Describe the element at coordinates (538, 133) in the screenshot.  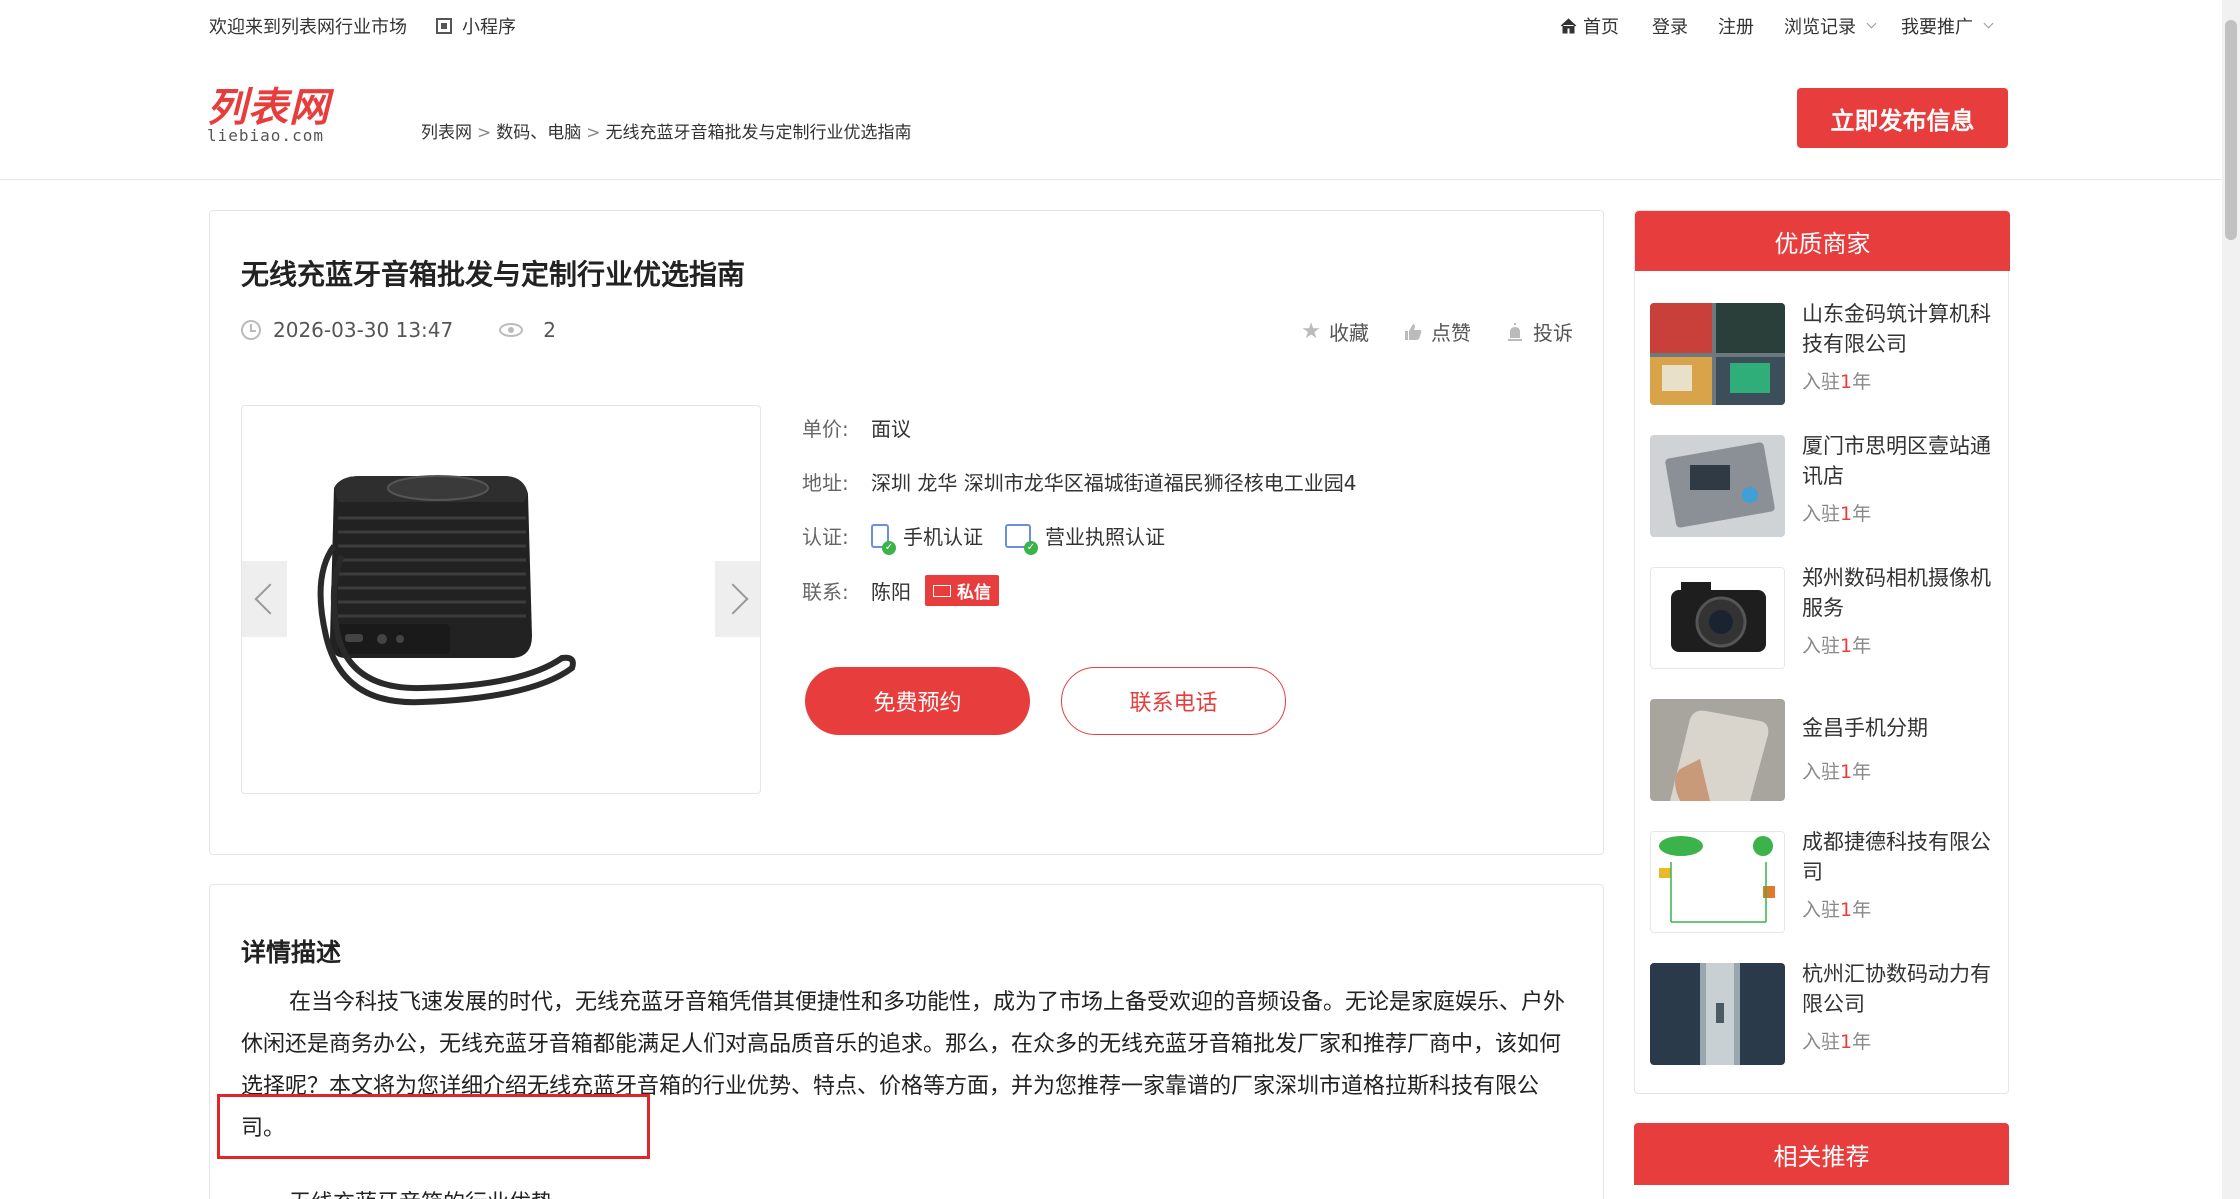
I see `breadcrumb-item: 数码、电脑` at that location.